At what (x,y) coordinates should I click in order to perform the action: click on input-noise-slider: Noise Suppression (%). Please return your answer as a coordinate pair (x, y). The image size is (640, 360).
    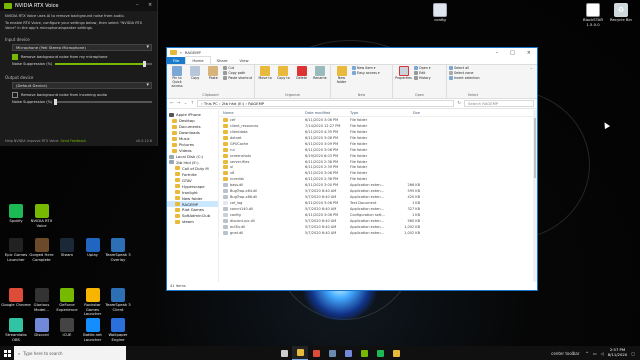
    Looking at the image, I should click on (82, 64).